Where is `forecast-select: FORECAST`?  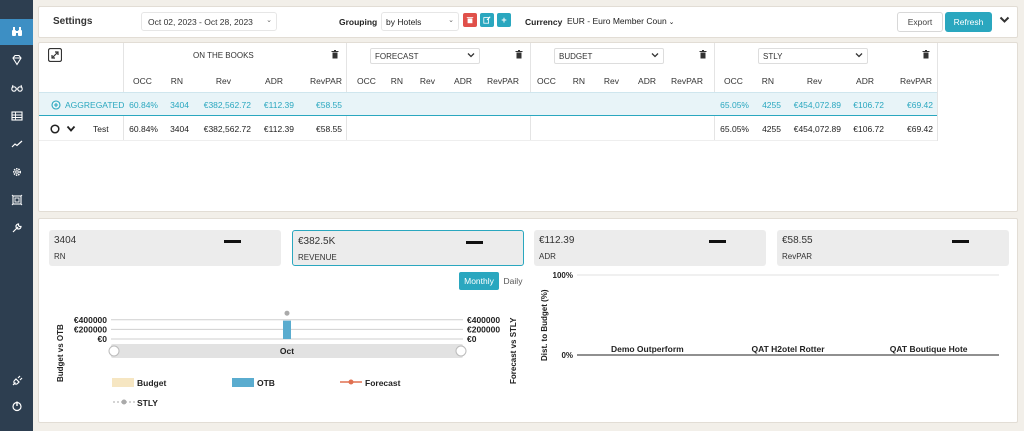
forecast-select: FORECAST is located at coordinates (425, 56).